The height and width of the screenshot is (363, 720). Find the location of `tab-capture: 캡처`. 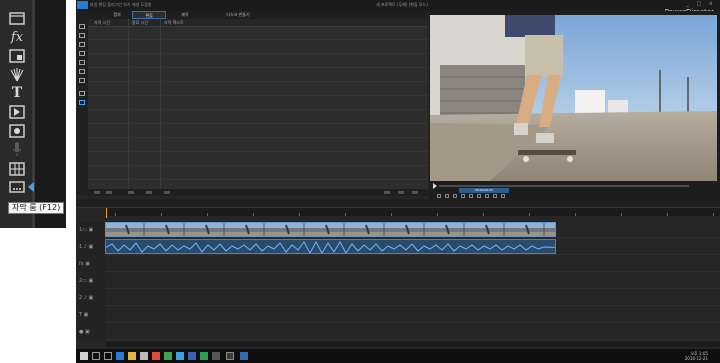

tab-capture: 캡처 is located at coordinates (117, 15).